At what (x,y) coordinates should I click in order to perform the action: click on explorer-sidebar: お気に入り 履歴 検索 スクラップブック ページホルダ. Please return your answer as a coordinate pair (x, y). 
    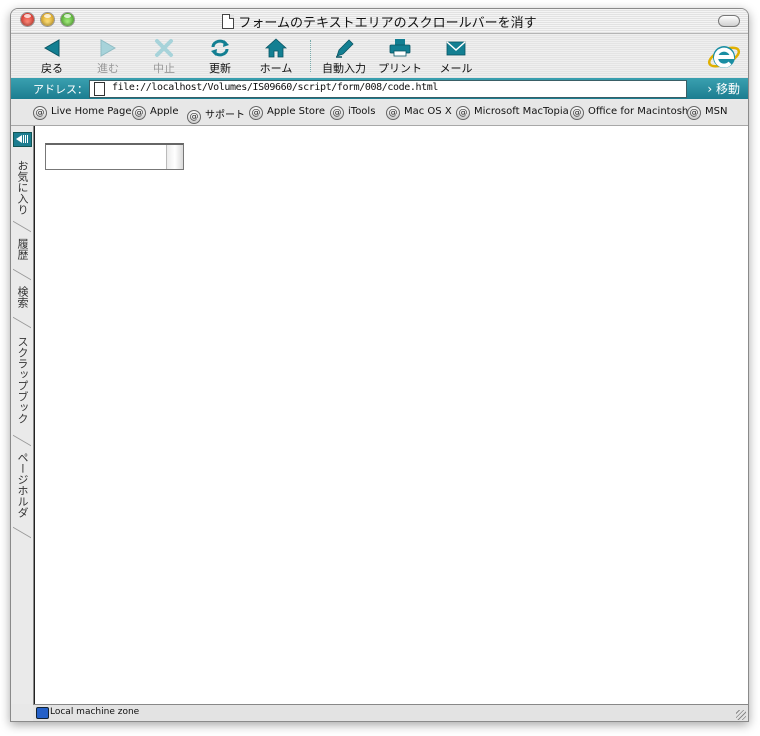
    Looking at the image, I should click on (22, 415).